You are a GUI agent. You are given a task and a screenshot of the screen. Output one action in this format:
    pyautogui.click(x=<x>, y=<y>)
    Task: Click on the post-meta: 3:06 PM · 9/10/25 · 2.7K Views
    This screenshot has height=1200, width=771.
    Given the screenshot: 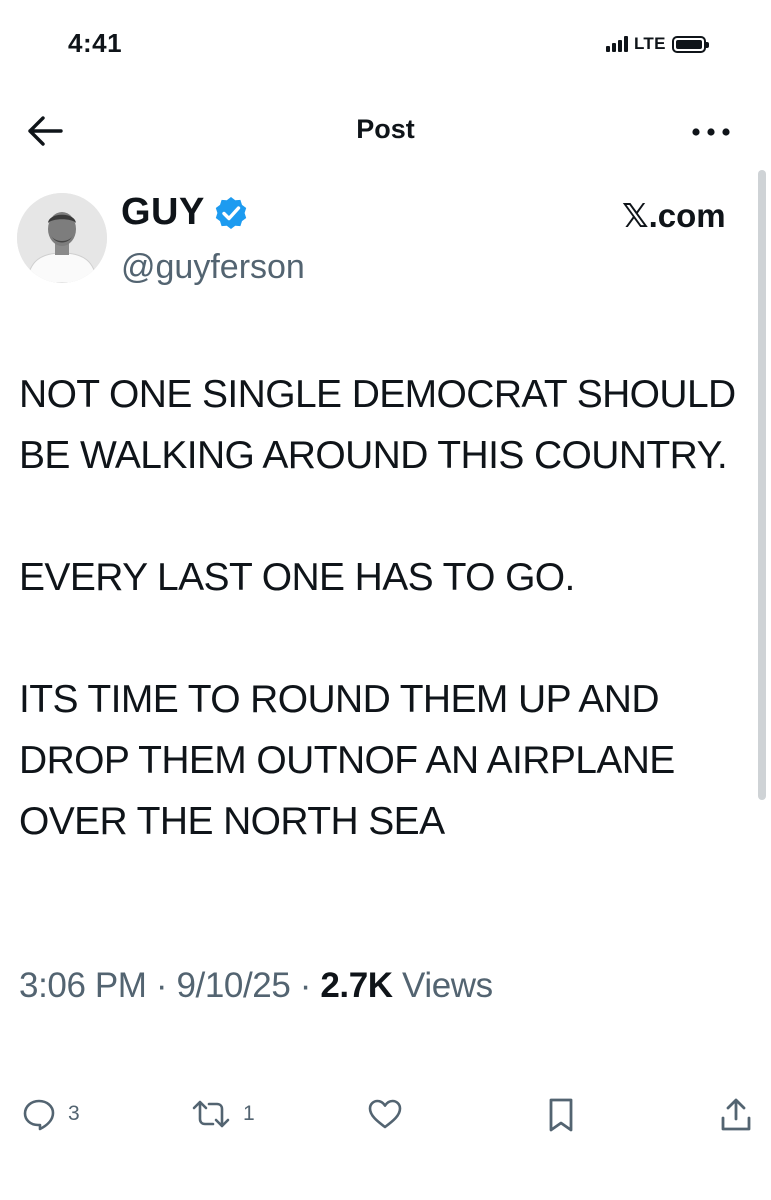 What is the action you would take?
    pyautogui.click(x=256, y=986)
    